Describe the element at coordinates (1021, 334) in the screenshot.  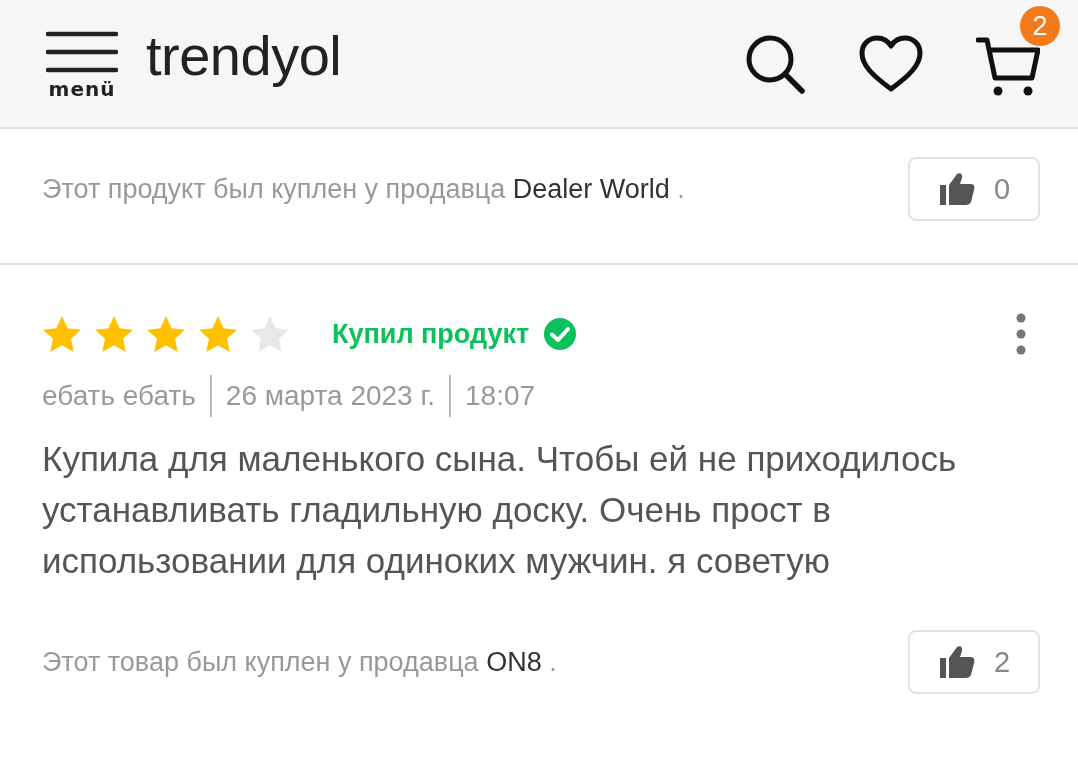
I see `more-options-icon` at that location.